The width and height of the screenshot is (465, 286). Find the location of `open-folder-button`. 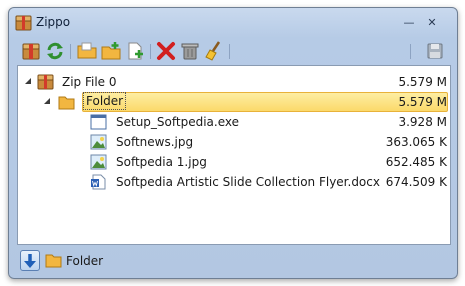

open-folder-button is located at coordinates (87, 51).